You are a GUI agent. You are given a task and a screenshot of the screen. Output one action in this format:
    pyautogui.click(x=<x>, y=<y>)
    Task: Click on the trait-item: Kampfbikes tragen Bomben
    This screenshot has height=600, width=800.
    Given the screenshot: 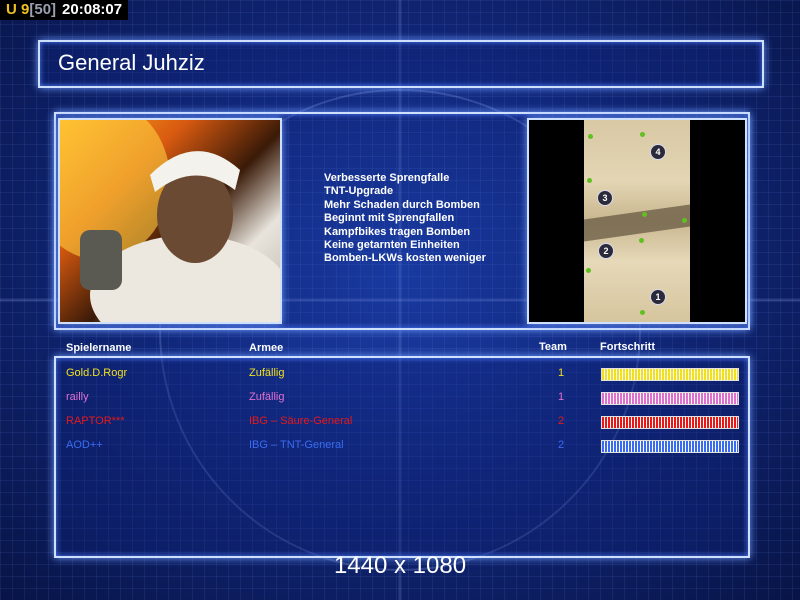 What is the action you would take?
    pyautogui.click(x=397, y=231)
    